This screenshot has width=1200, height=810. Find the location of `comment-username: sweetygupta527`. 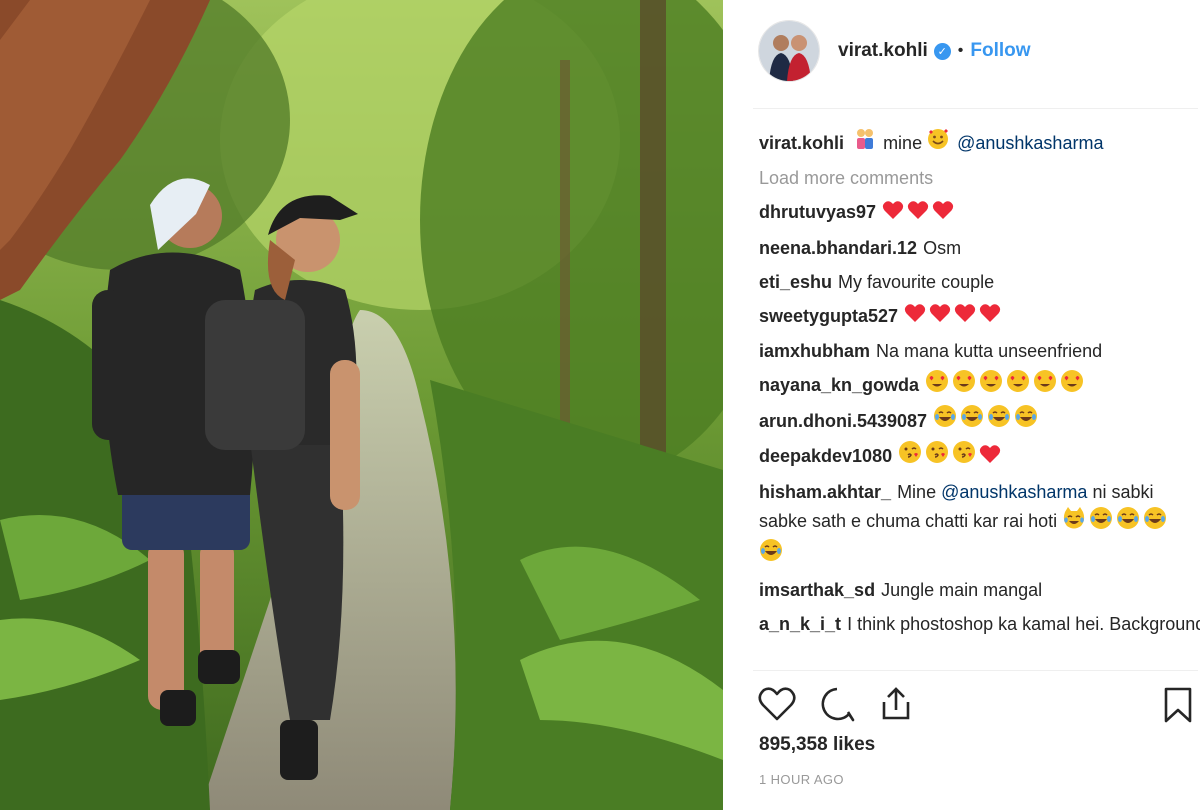

comment-username: sweetygupta527 is located at coordinates (828, 316).